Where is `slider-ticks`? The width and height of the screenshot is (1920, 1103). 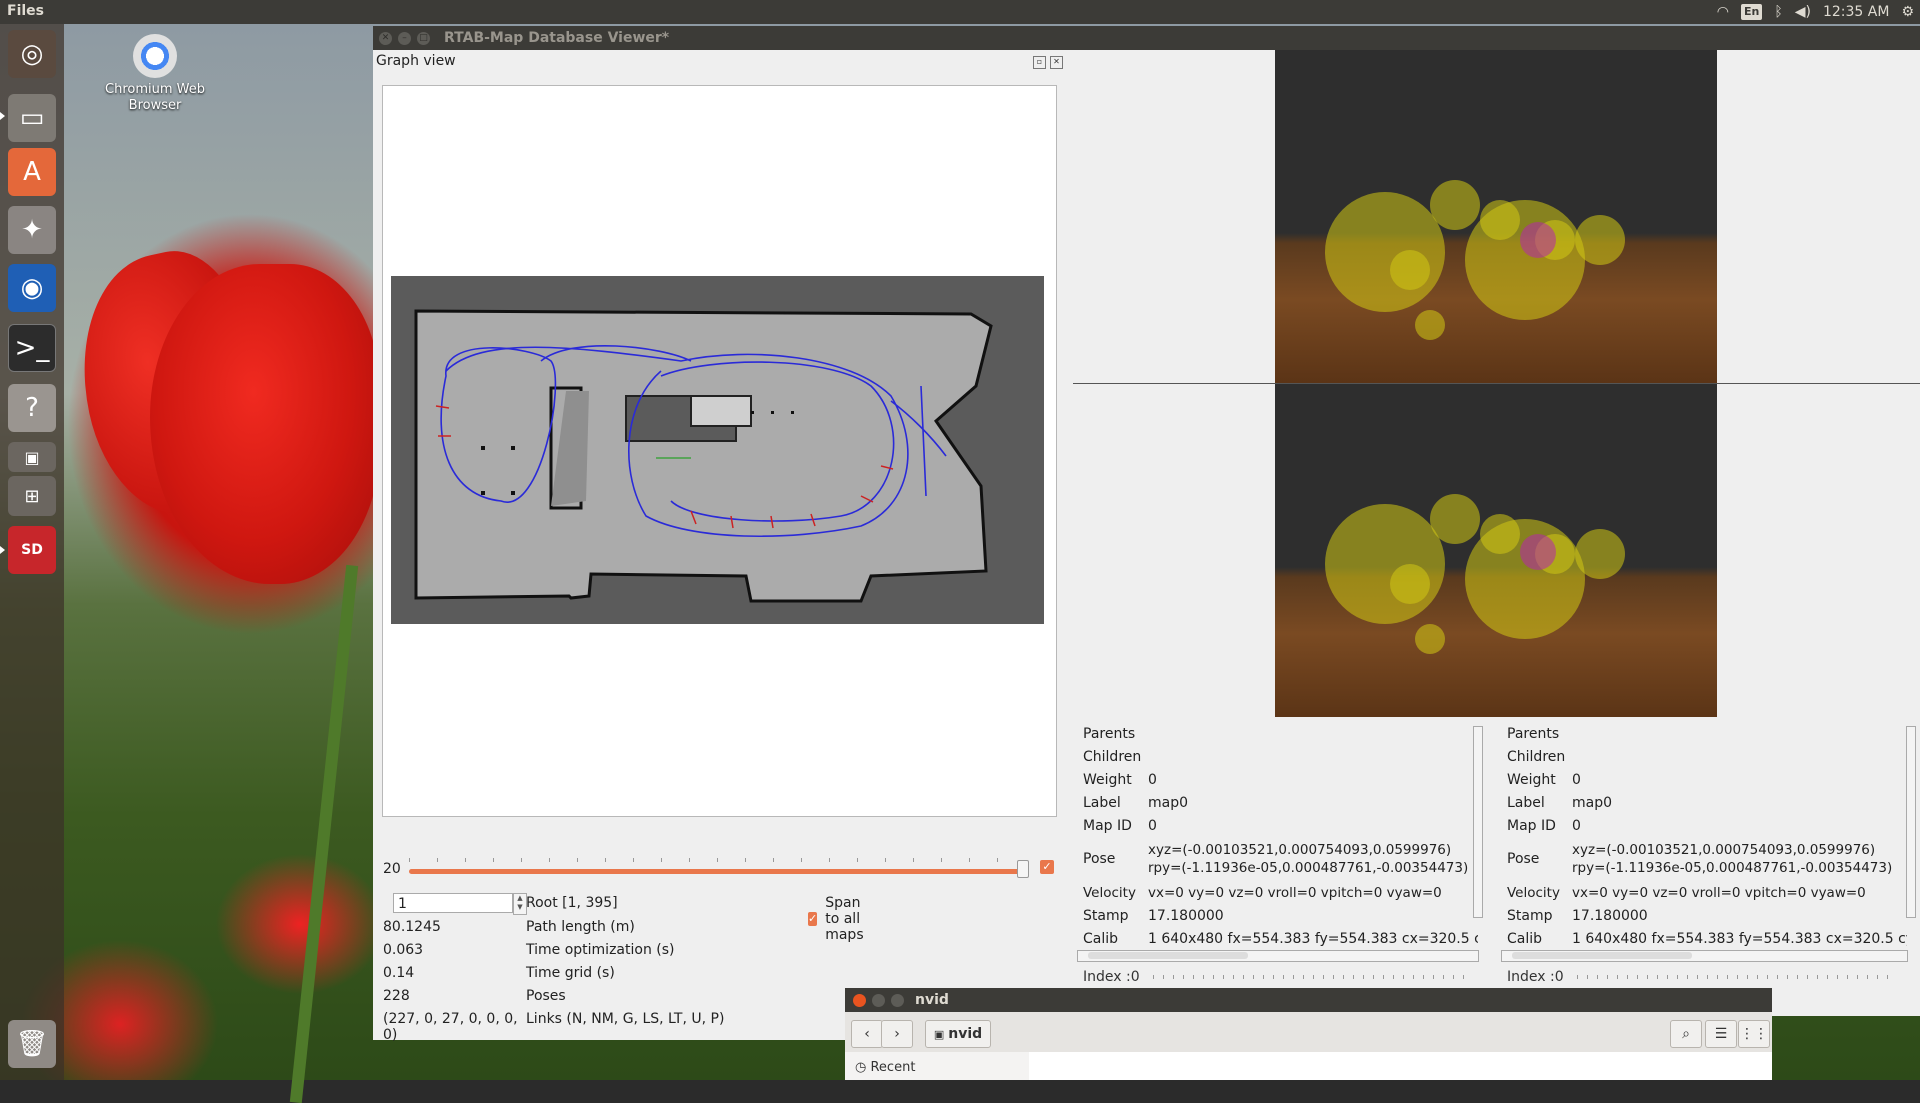 slider-ticks is located at coordinates (716, 860).